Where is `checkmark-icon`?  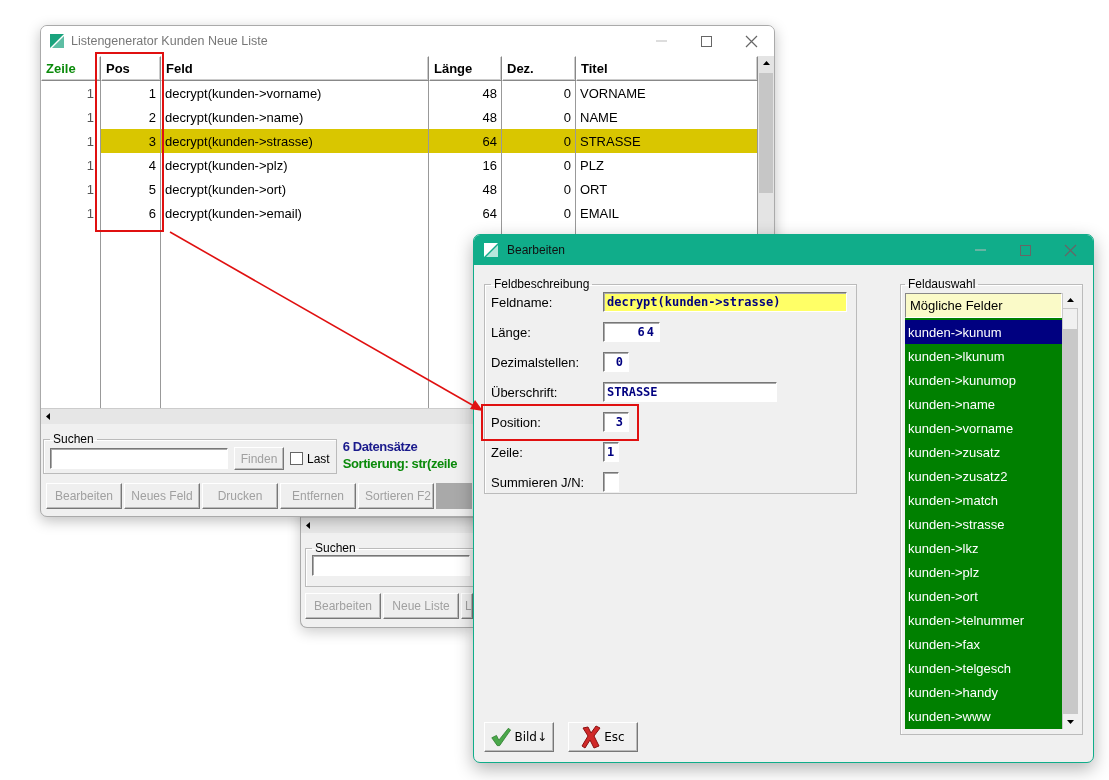
checkmark-icon is located at coordinates (501, 737).